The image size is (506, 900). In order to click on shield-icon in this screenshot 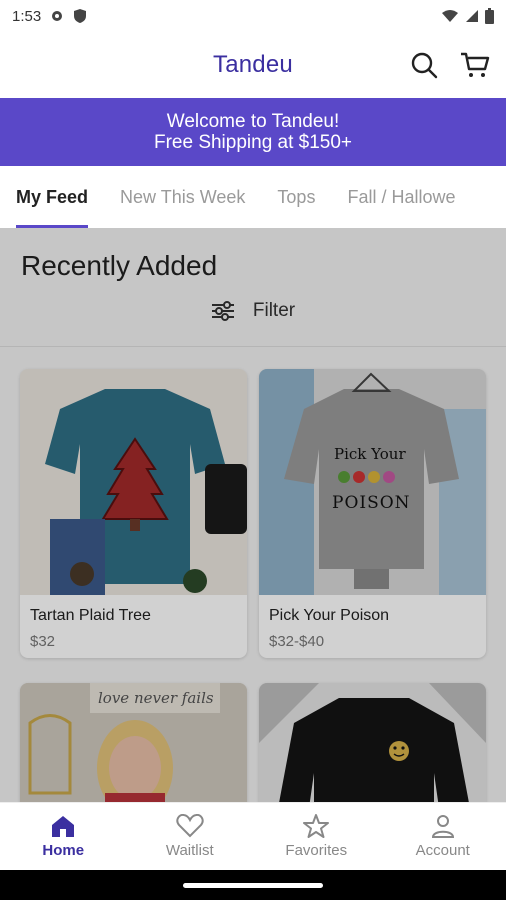, I will do `click(80, 16)`.